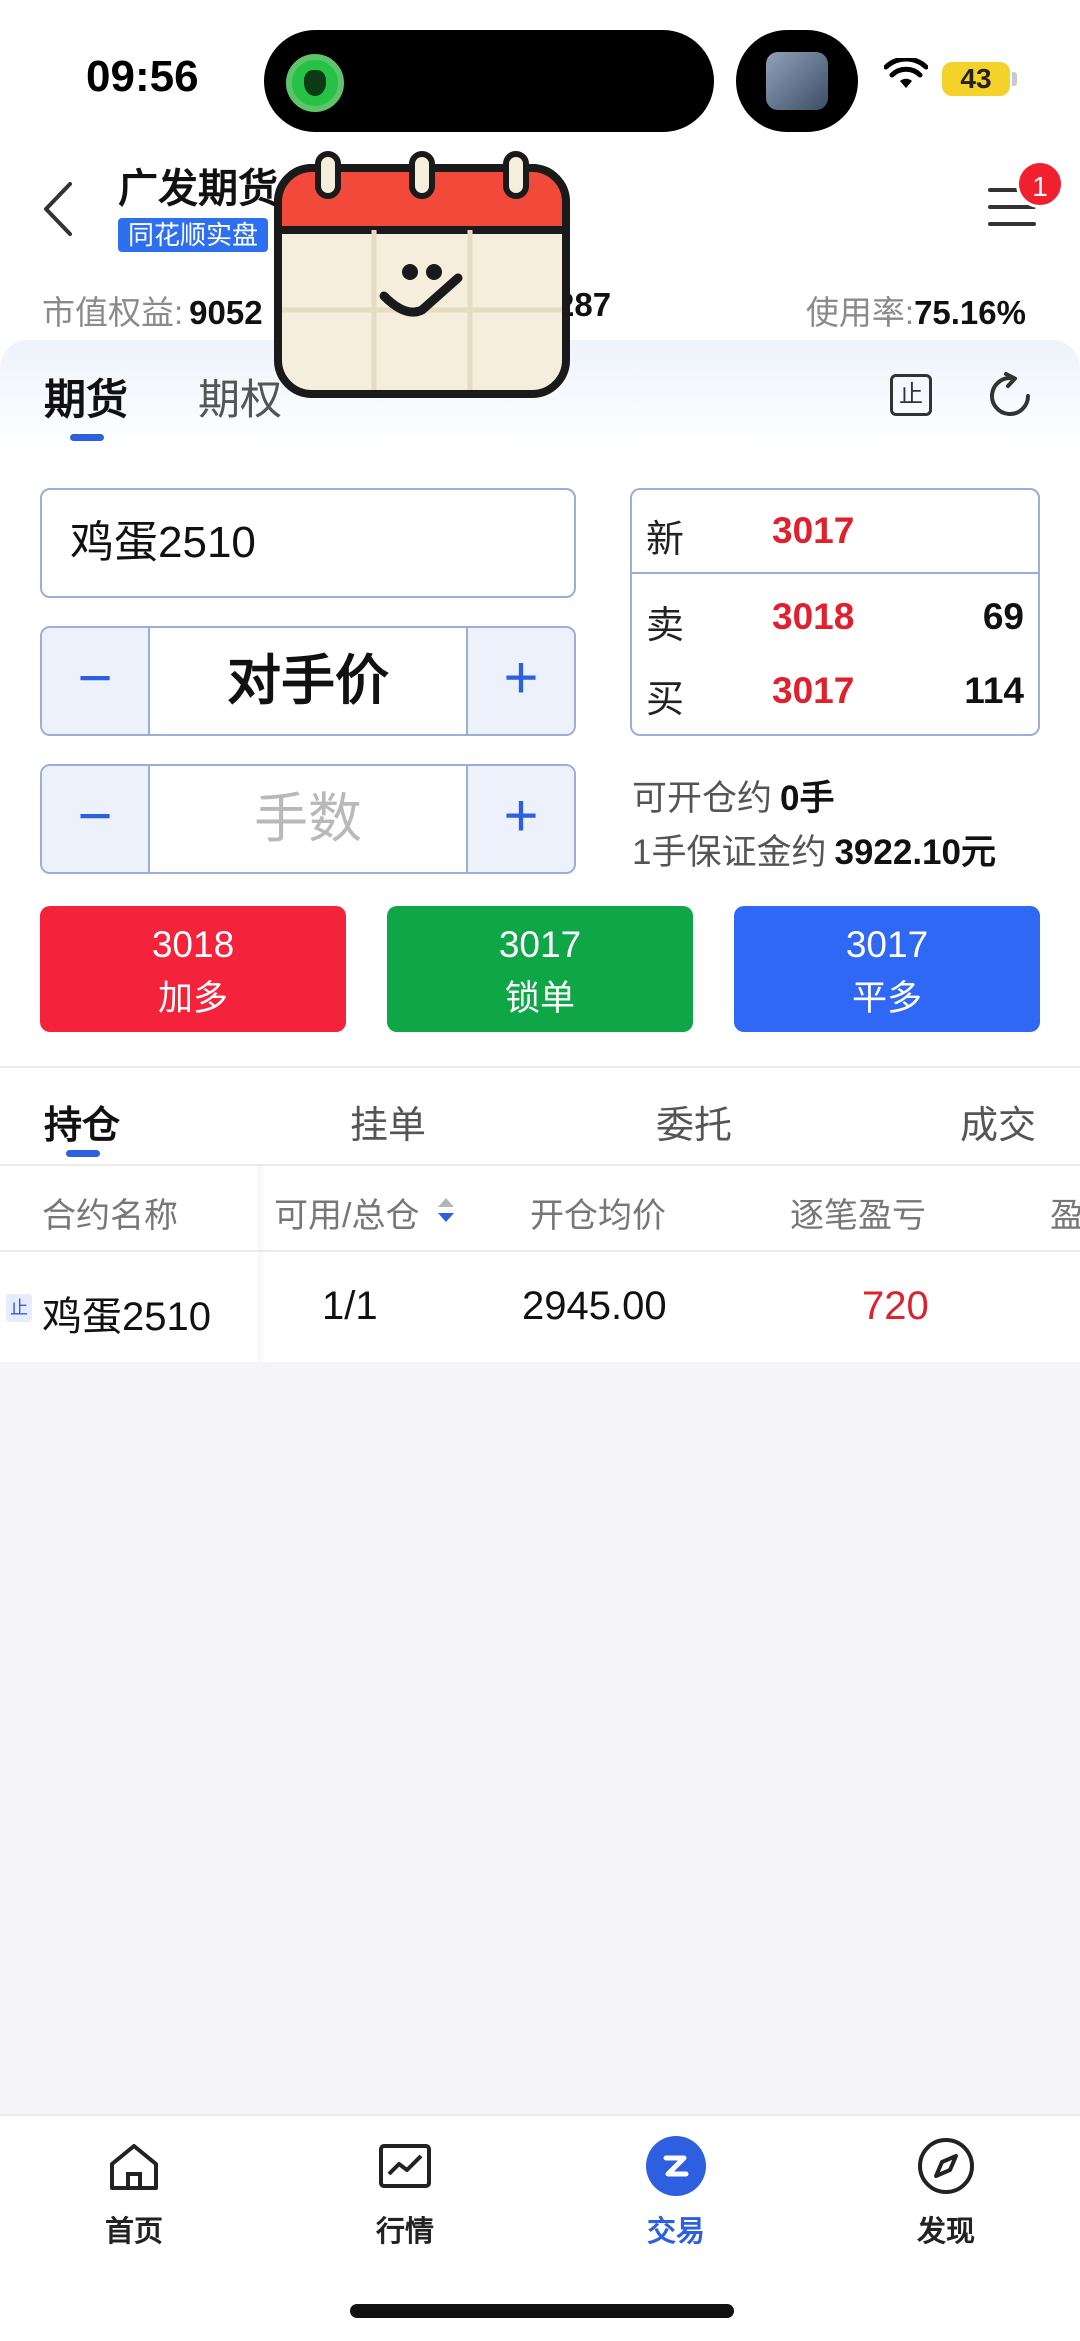 The image size is (1080, 2341). I want to click on media-pill, so click(797, 81).